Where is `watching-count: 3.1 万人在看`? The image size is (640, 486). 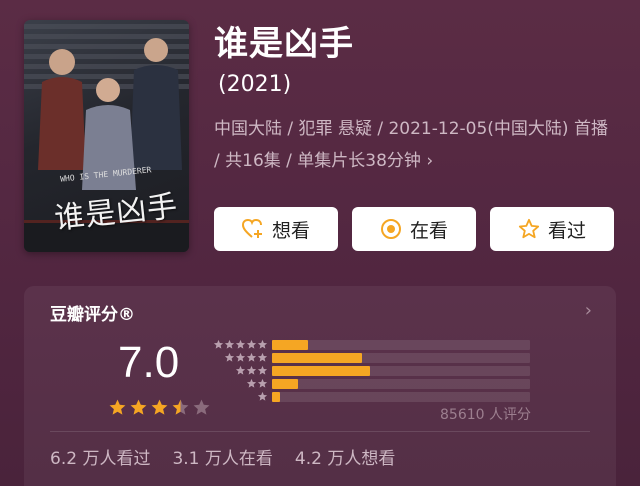 watching-count: 3.1 万人在看 is located at coordinates (222, 456).